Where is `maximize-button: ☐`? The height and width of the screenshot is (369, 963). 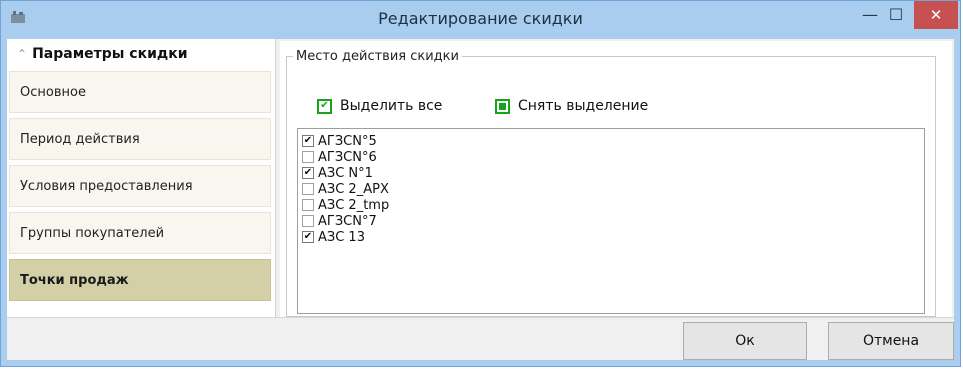
maximize-button: ☐ is located at coordinates (896, 14).